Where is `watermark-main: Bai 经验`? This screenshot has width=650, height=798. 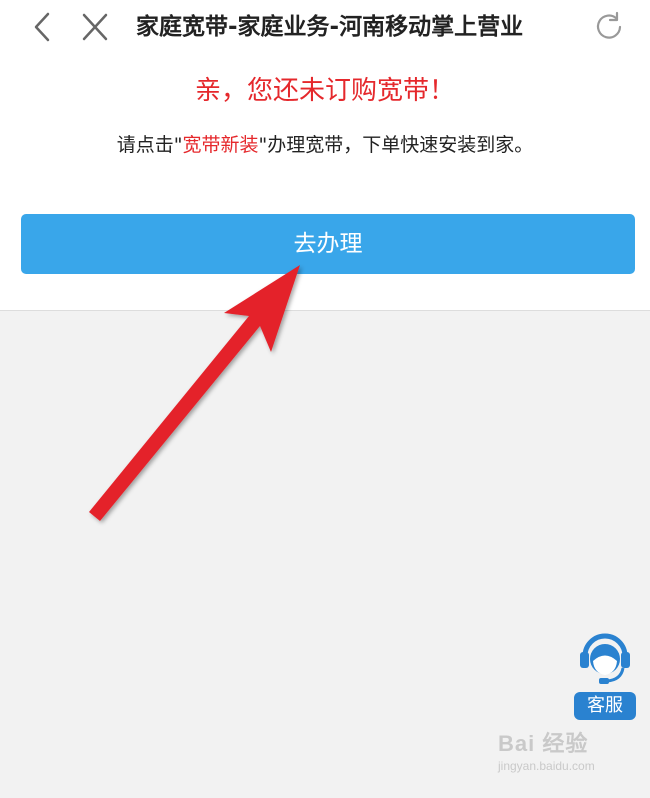 watermark-main: Bai 经验 is located at coordinates (543, 743).